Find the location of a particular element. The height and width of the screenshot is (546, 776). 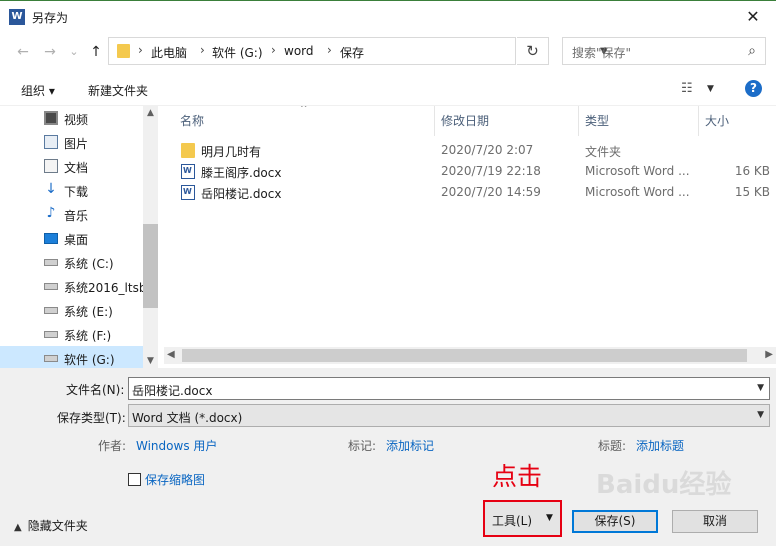

download-icon: ↓ is located at coordinates (51, 189).